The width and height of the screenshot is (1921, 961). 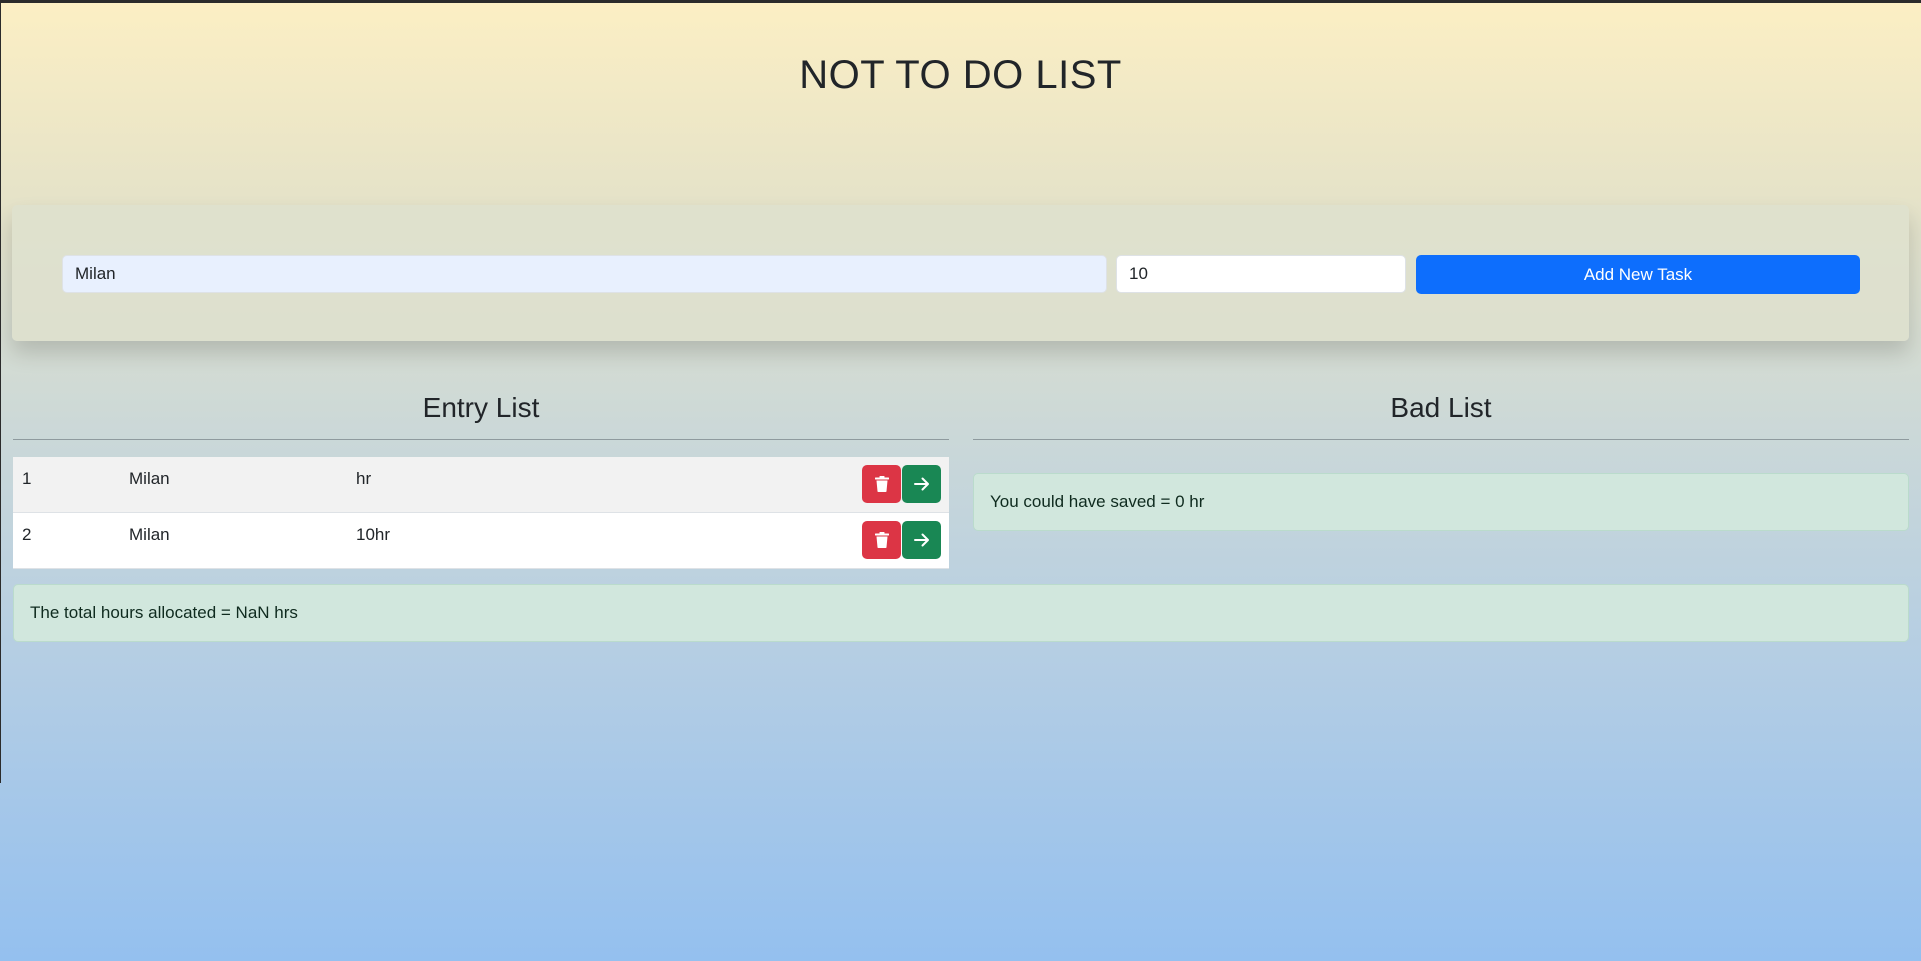 I want to click on bad-list-divider, so click(x=1441, y=439).